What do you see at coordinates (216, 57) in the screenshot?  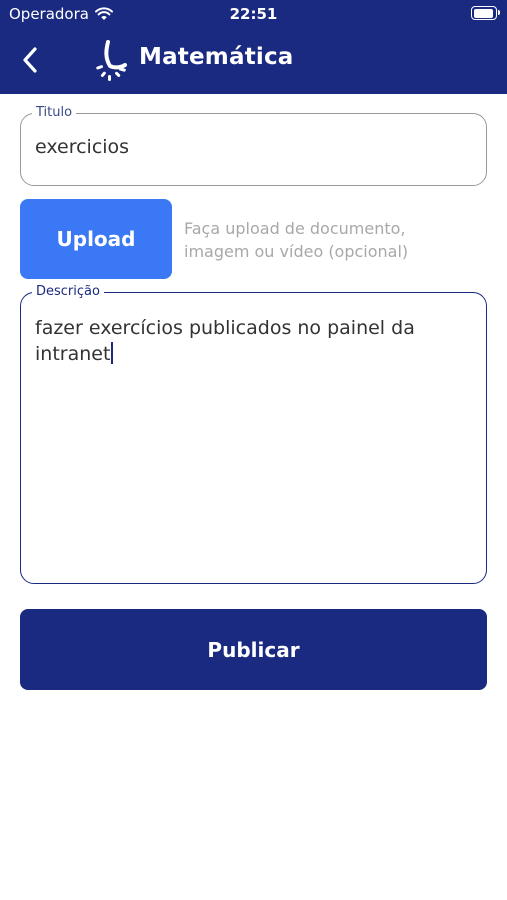 I see `page-title: Matemática` at bounding box center [216, 57].